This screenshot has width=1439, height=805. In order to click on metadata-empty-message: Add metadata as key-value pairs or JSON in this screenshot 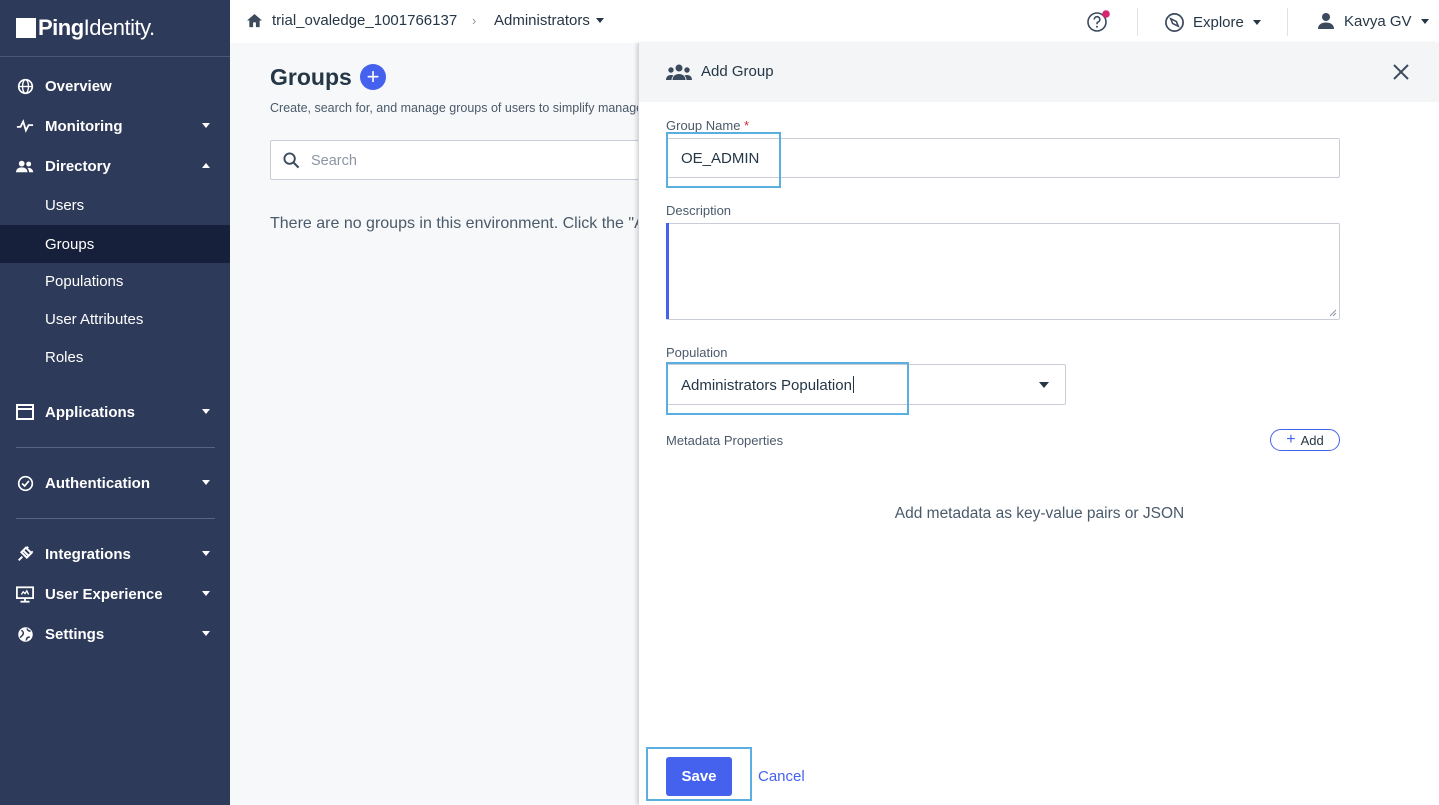, I will do `click(1039, 513)`.